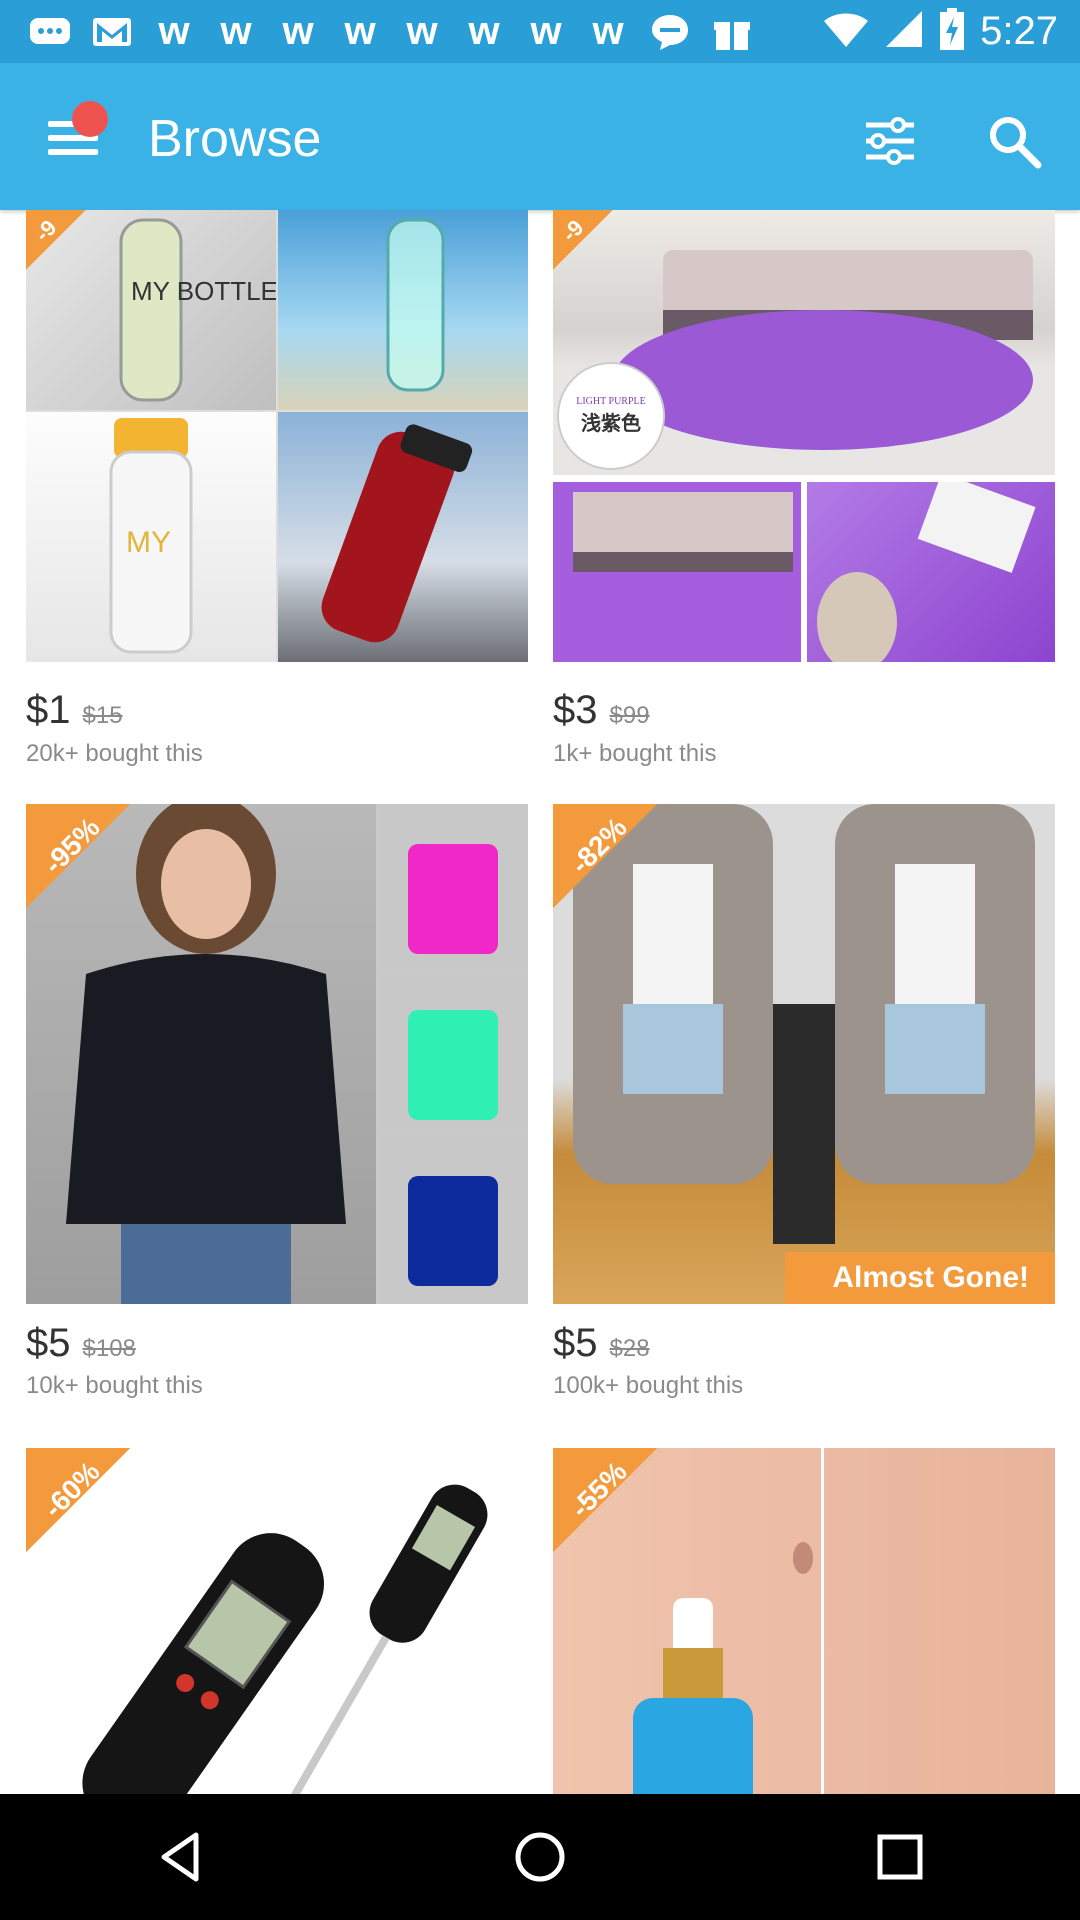 This screenshot has height=1920, width=1080. What do you see at coordinates (804, 436) in the screenshot?
I see `product-image: LIGHT PURPLE 浅紫色 -9` at bounding box center [804, 436].